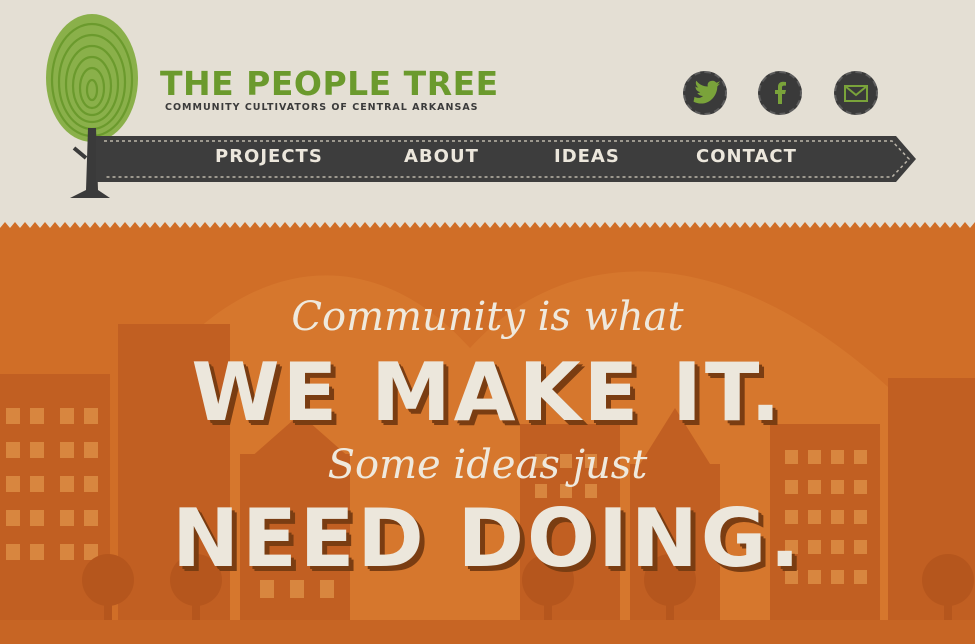 The image size is (975, 644). Describe the element at coordinates (746, 156) in the screenshot. I see `nav-contact: CONTACT` at that location.